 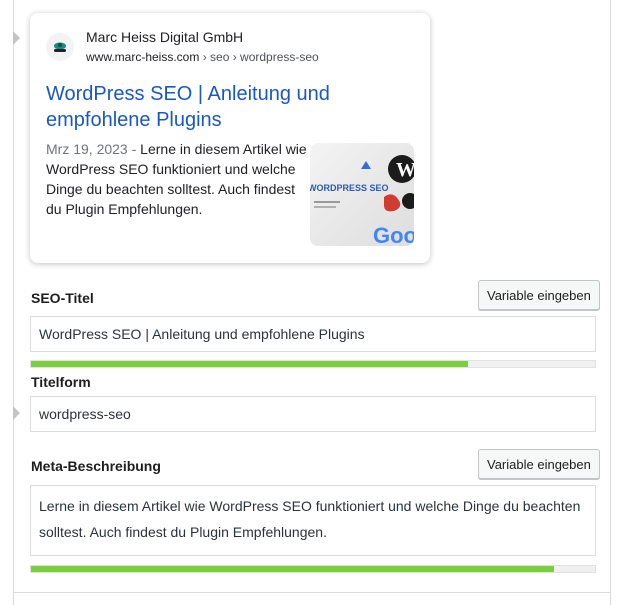 I want to click on seo-title-variable-button: Variable eingeben, so click(x=539, y=295).